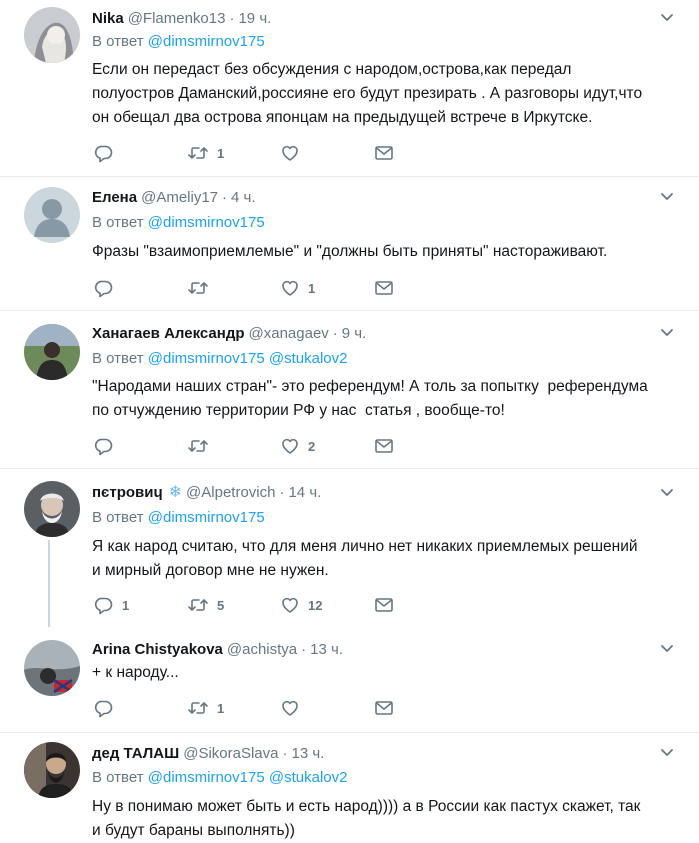  I want to click on snowflake-icon: ❄, so click(175, 492).